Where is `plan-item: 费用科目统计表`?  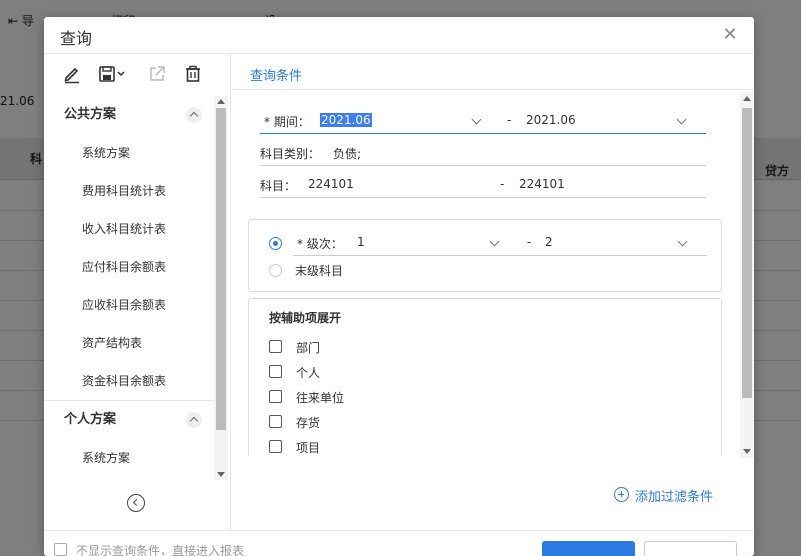
plan-item: 费用科目统计表 is located at coordinates (129, 191).